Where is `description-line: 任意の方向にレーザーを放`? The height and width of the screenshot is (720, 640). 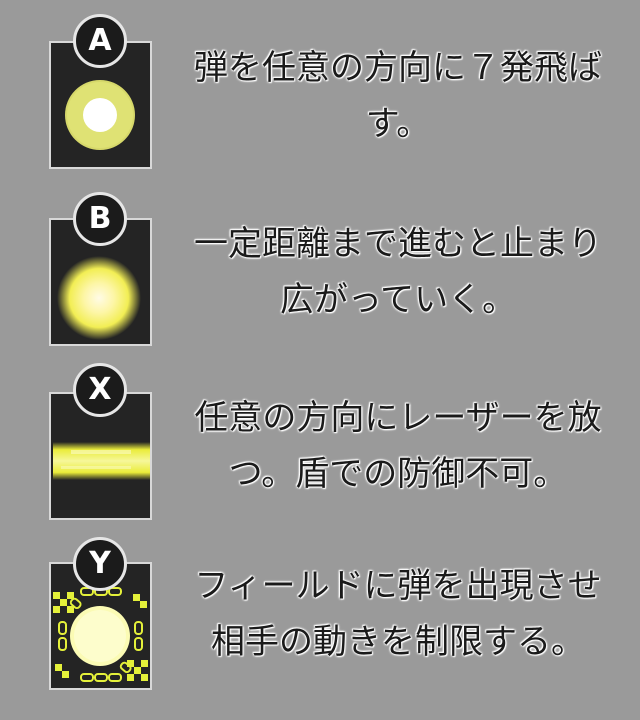 description-line: 任意の方向にレーザーを放 is located at coordinates (398, 418).